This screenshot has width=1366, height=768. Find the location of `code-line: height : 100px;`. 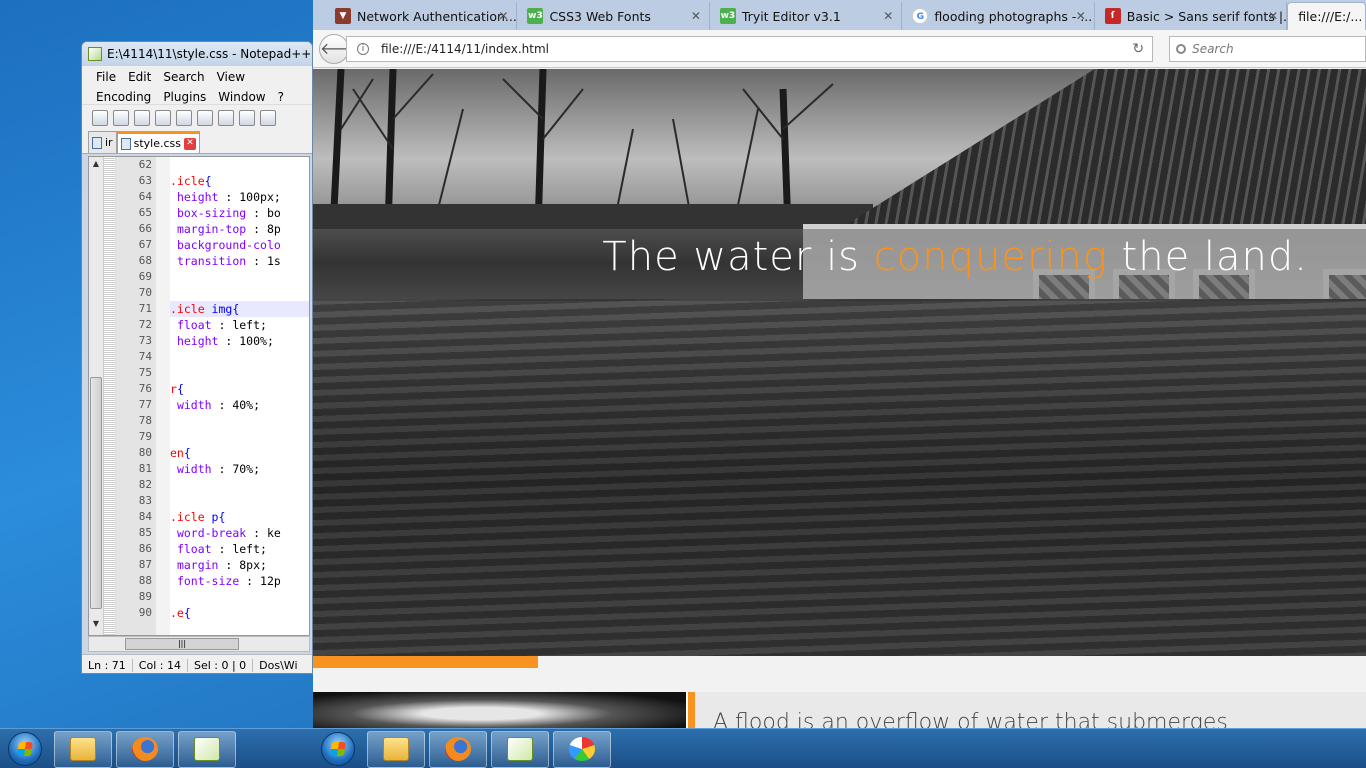

code-line: height : 100px; is located at coordinates (239, 197).